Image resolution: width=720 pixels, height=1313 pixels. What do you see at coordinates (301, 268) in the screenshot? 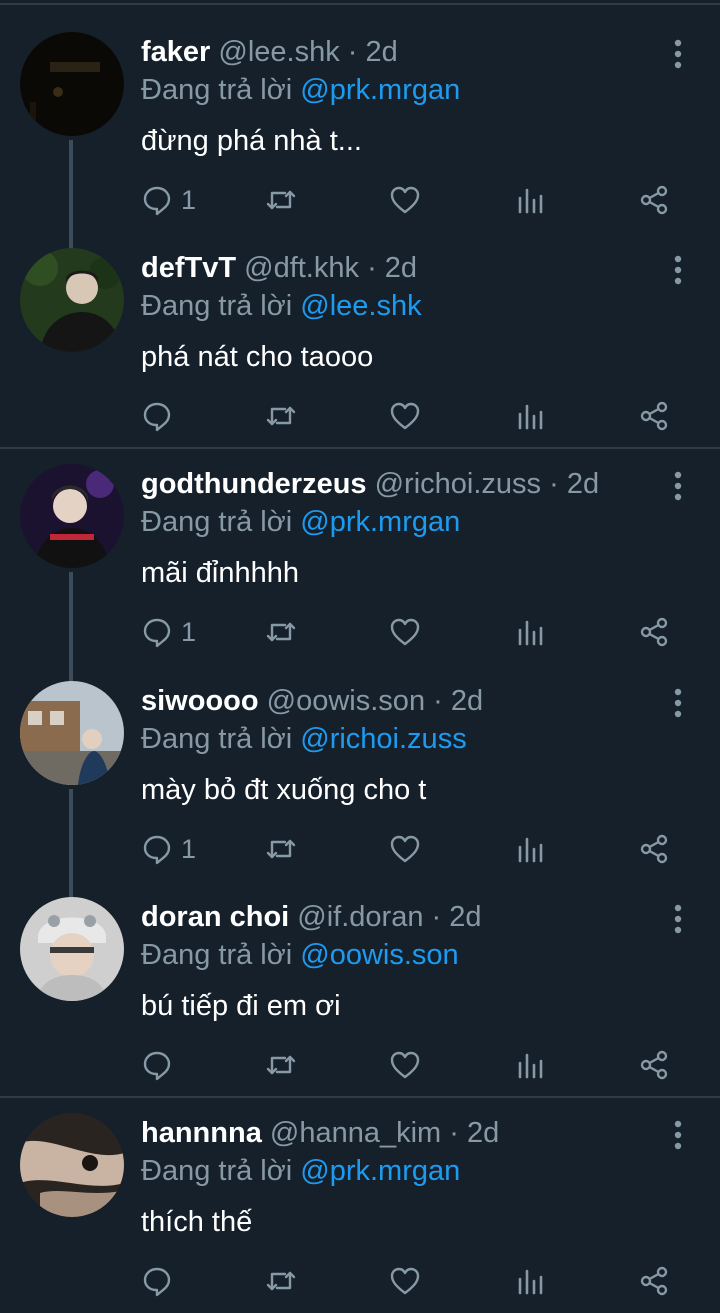
I see `user-handle: @dft.khk` at bounding box center [301, 268].